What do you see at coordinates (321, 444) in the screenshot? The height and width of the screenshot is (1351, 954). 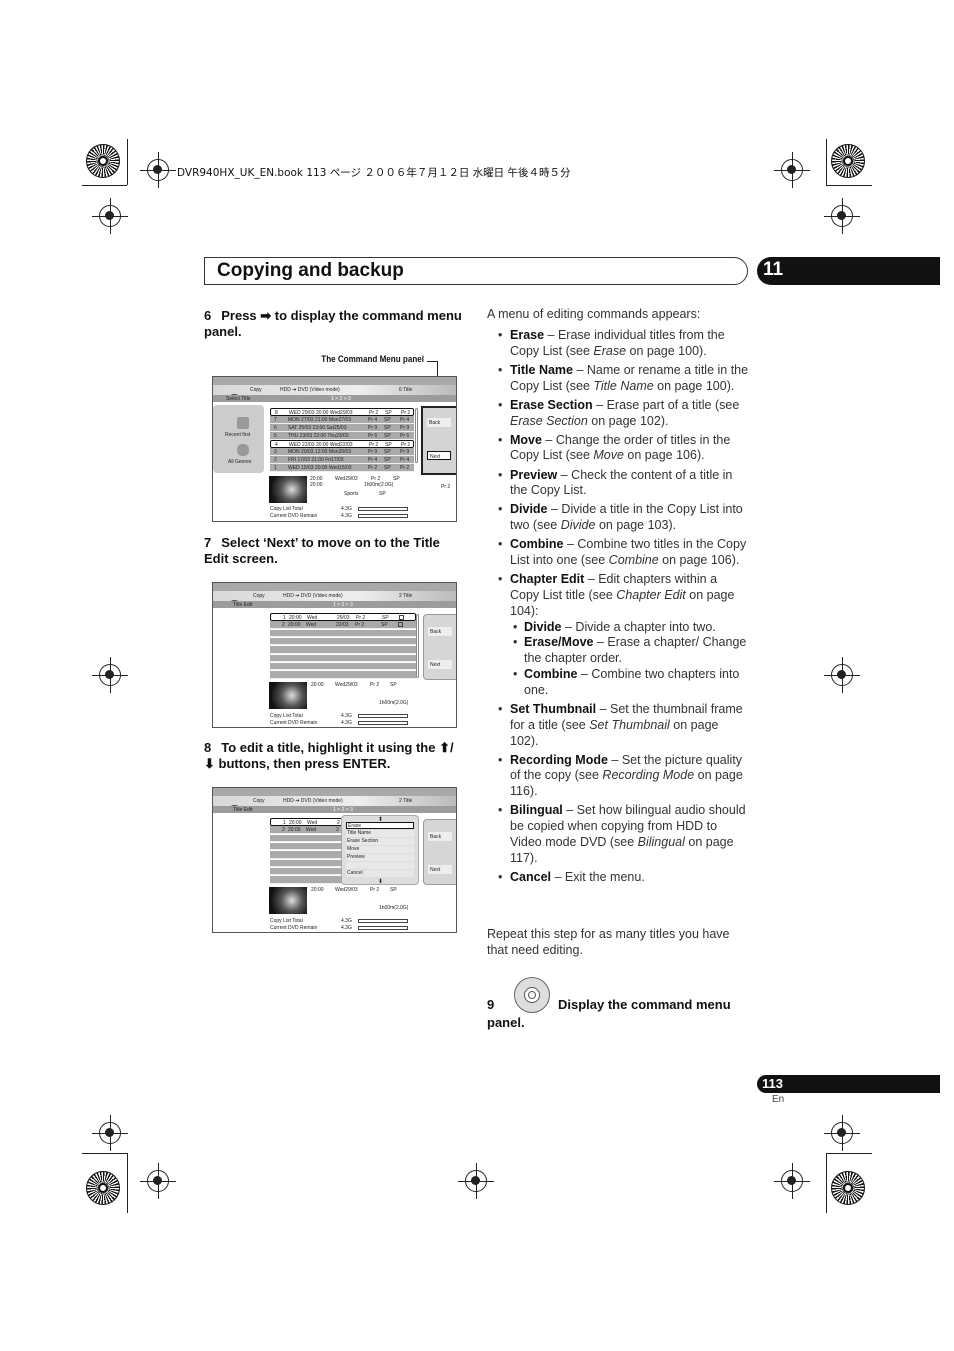 I see `row-cell: WED 22/03 20:00 Wed22/03` at bounding box center [321, 444].